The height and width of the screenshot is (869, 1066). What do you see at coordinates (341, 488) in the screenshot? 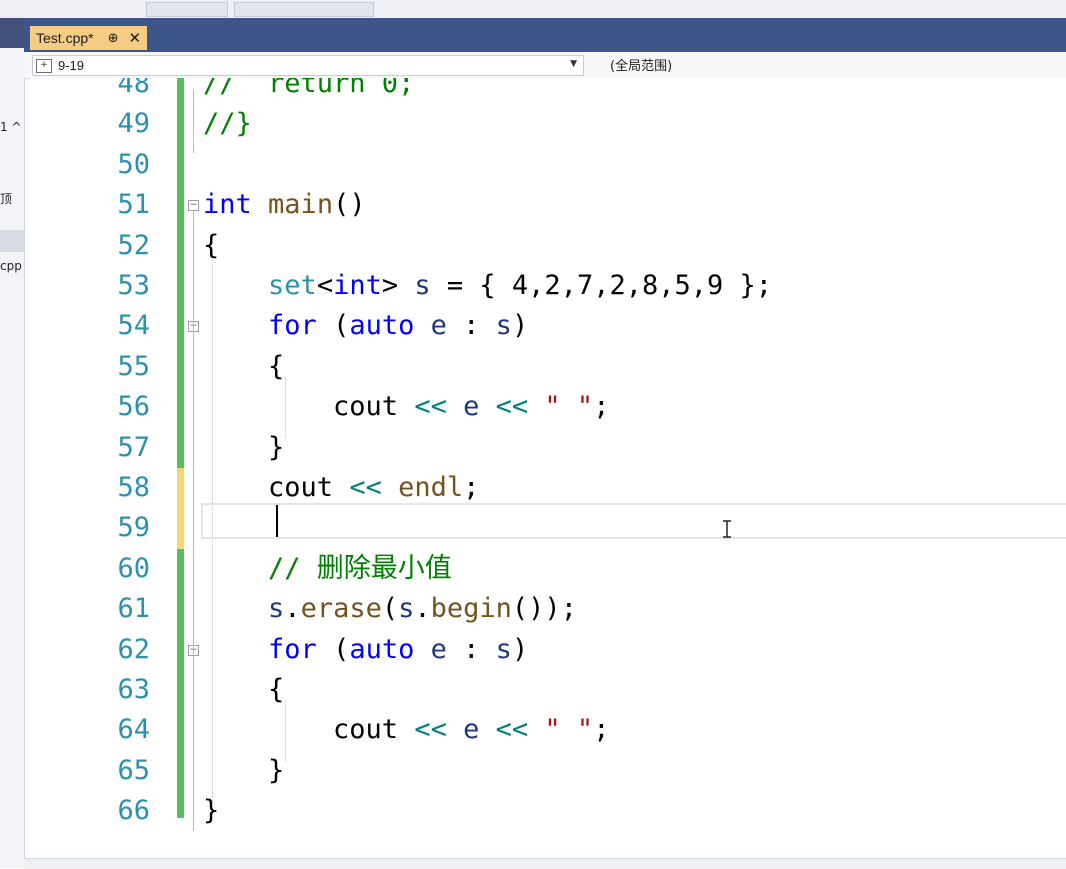
I see `code-line: cout << endl;` at bounding box center [341, 488].